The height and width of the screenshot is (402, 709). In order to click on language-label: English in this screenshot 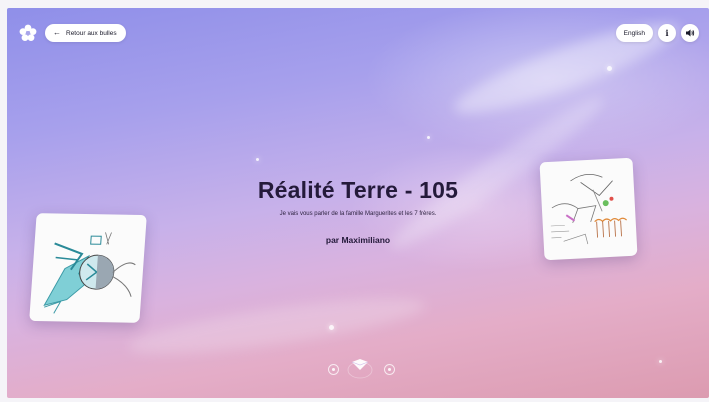, I will do `click(634, 33)`.